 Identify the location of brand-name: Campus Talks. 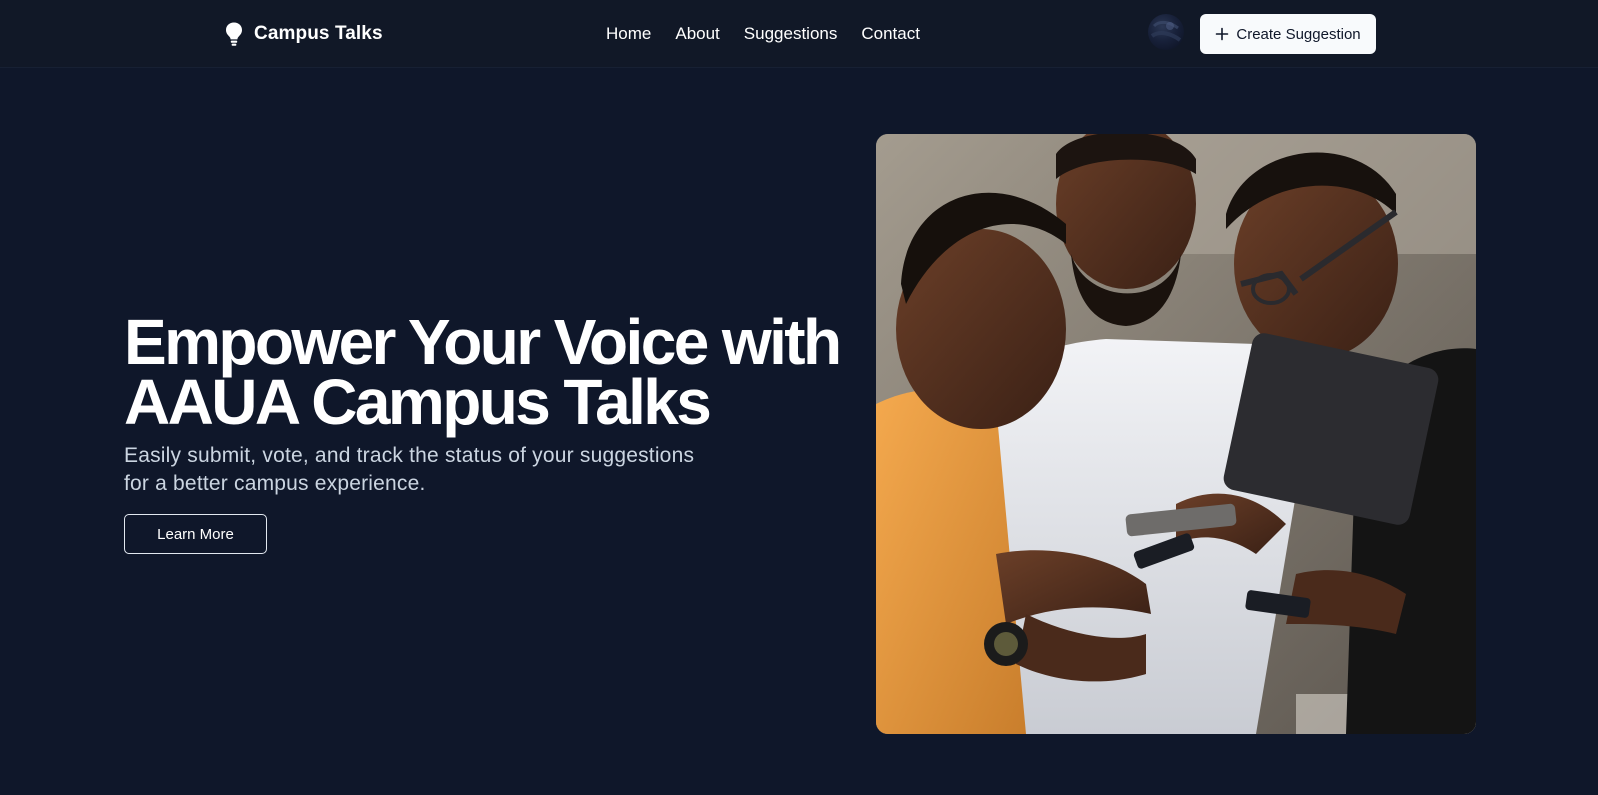
(318, 33).